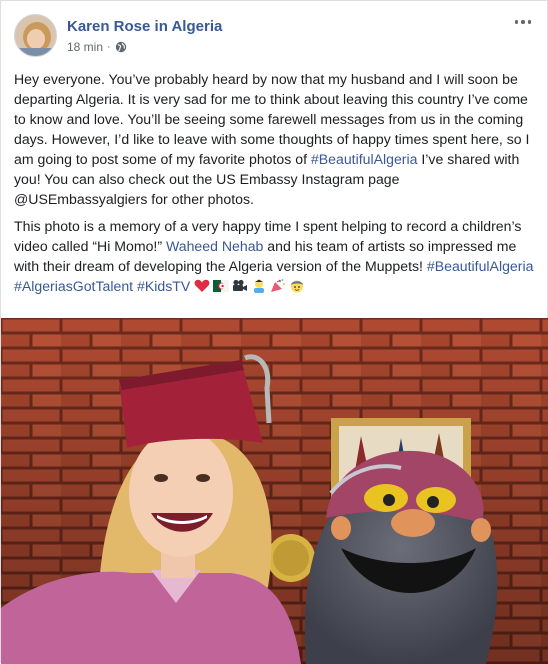  What do you see at coordinates (221, 286) in the screenshot?
I see `algeria-flag-icon` at bounding box center [221, 286].